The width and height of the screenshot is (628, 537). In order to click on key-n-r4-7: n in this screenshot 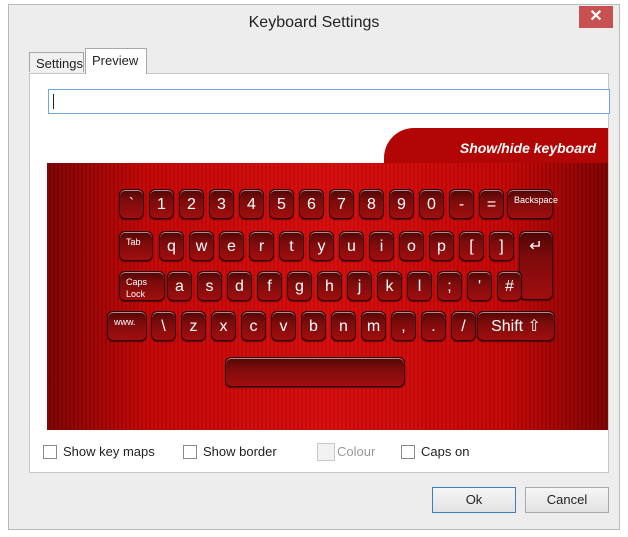, I will do `click(343, 326)`.